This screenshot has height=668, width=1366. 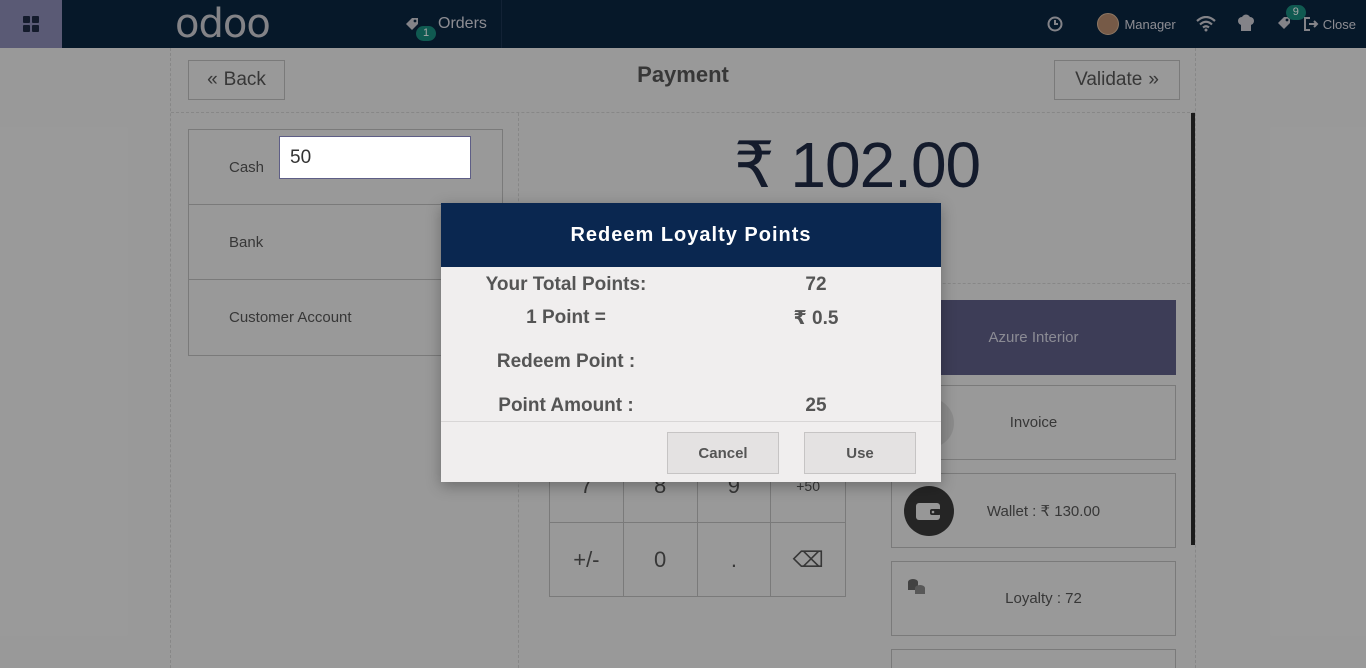 What do you see at coordinates (816, 405) in the screenshot?
I see `amount-value: 25` at bounding box center [816, 405].